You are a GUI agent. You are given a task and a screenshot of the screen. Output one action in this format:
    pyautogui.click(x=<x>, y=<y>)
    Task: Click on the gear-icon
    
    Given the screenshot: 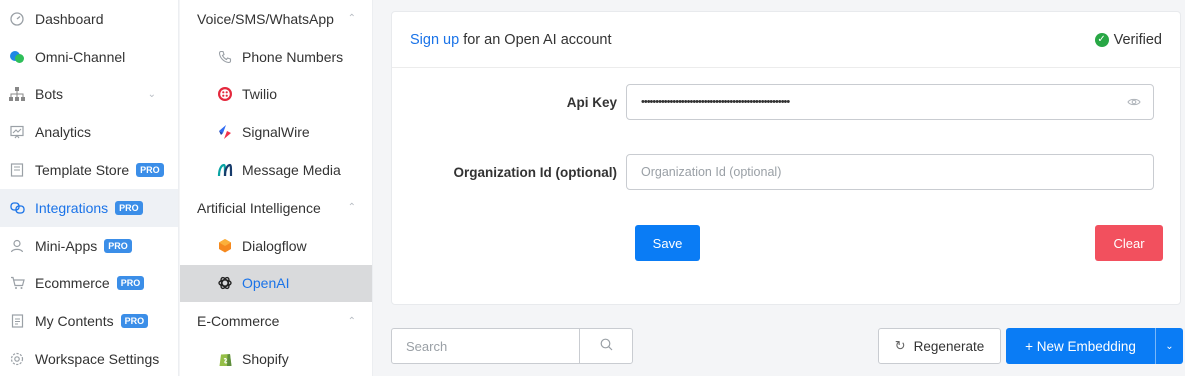 What is the action you would take?
    pyautogui.click(x=17, y=359)
    